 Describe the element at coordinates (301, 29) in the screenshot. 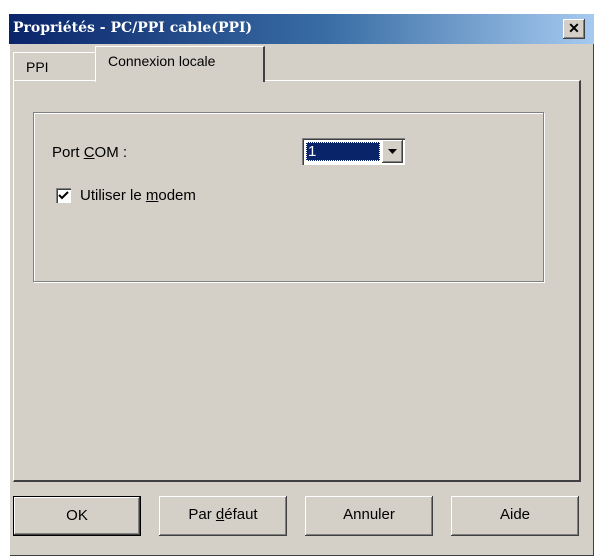

I see `title-bar: Propriétés - PC/PPI cable(PPI) ✕` at that location.